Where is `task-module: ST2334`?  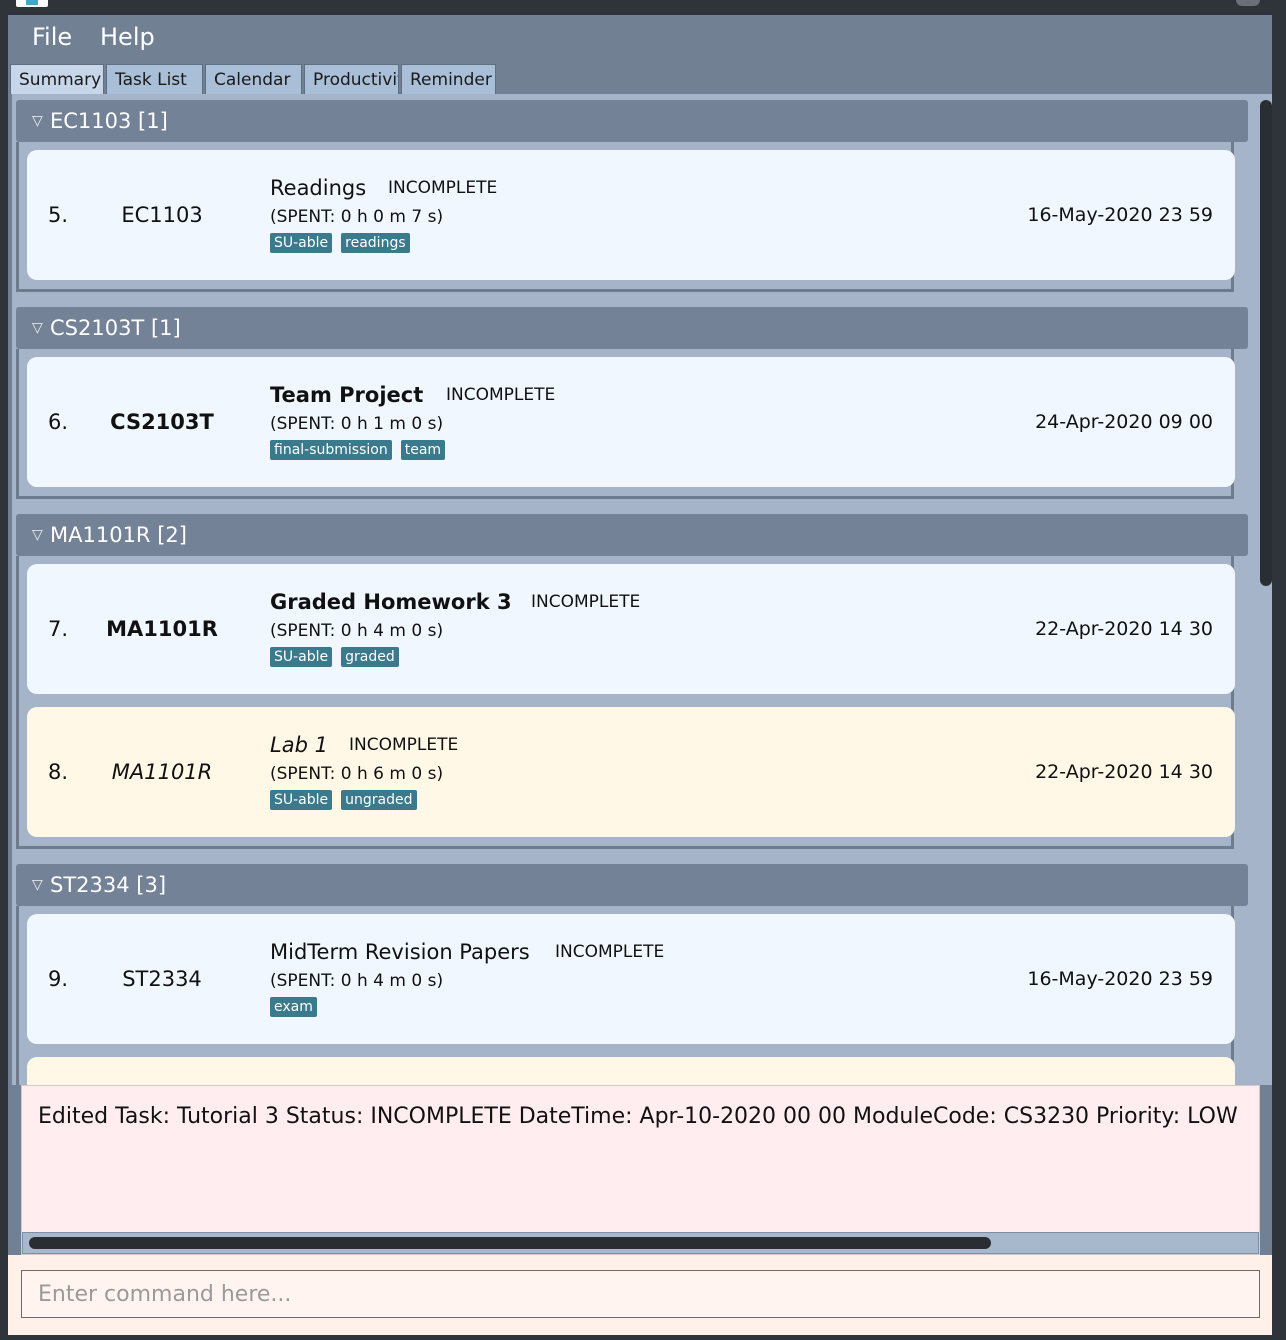
task-module: ST2334 is located at coordinates (162, 979).